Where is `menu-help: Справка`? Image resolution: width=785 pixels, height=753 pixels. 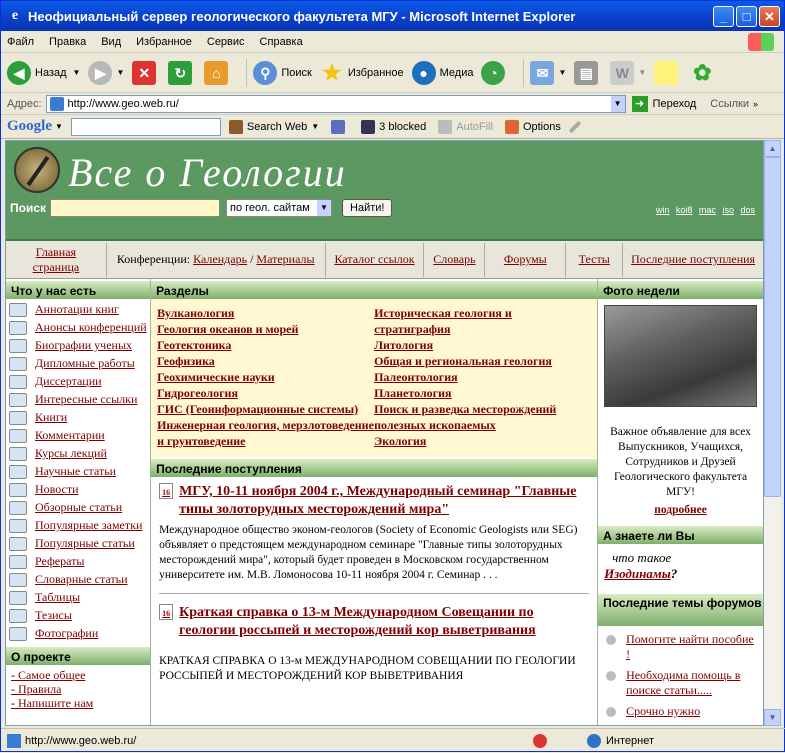 menu-help: Справка is located at coordinates (281, 42).